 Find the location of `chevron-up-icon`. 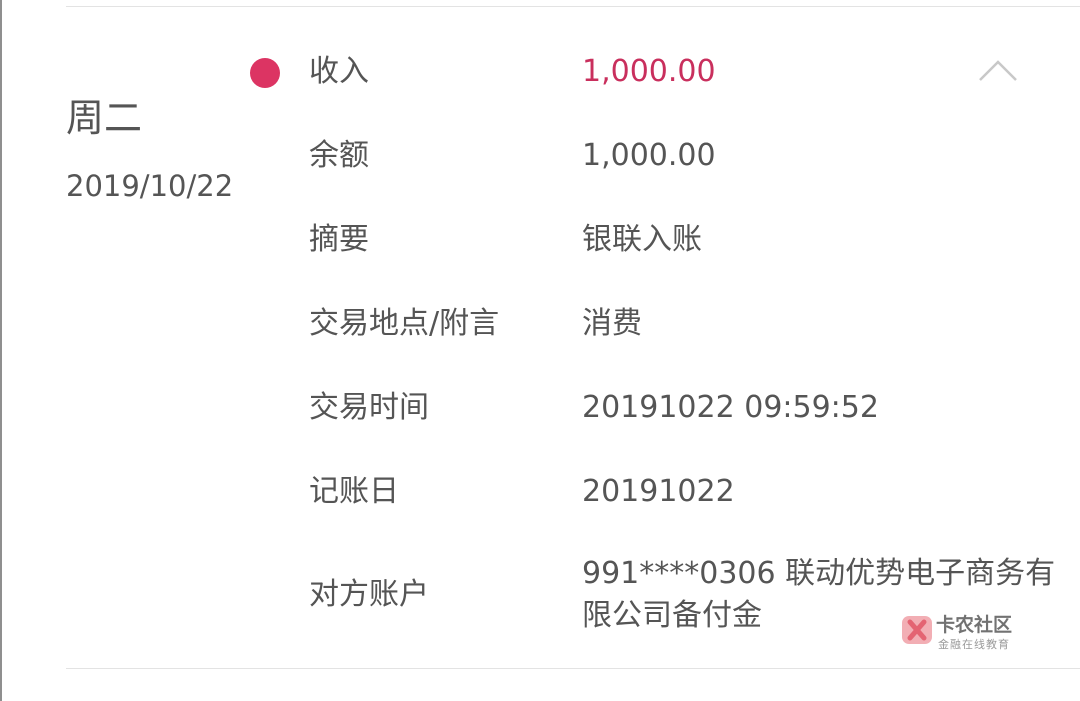

chevron-up-icon is located at coordinates (998, 70).